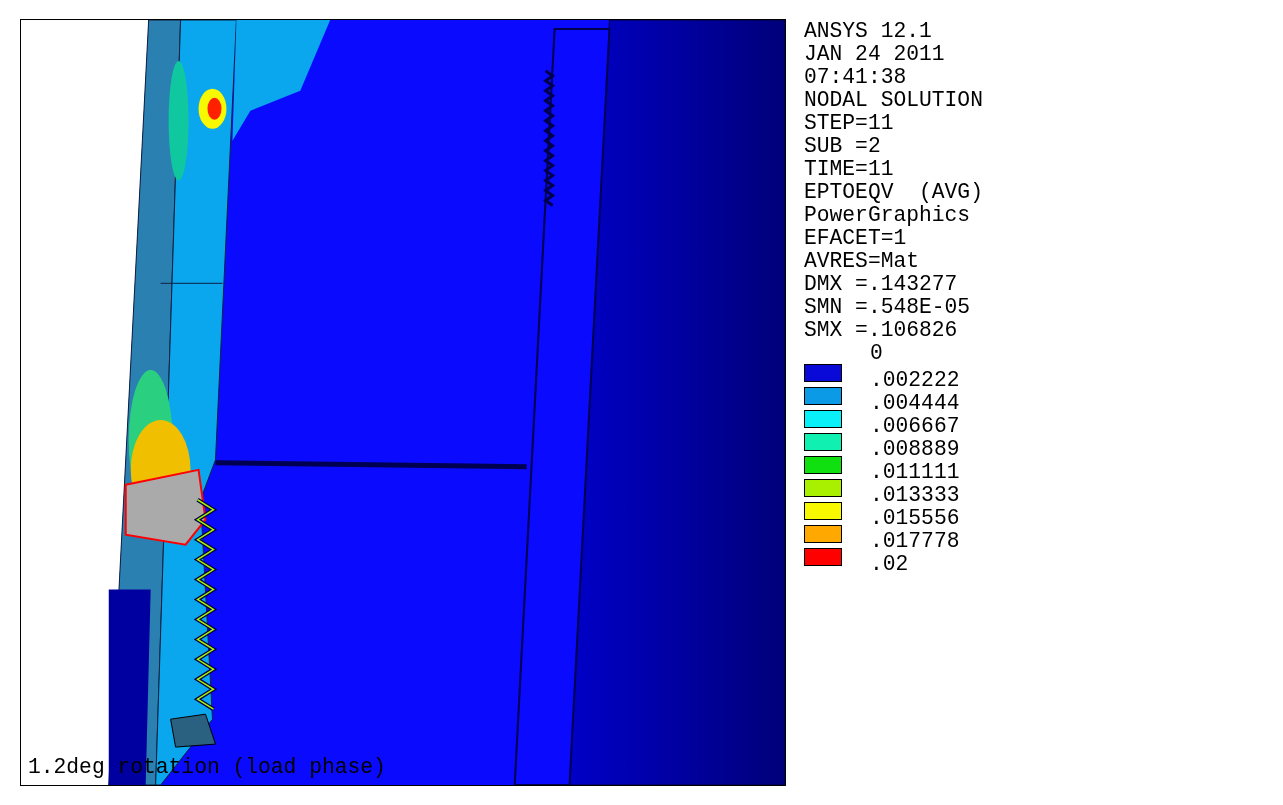  What do you see at coordinates (915, 539) in the screenshot?
I see `legend-label: .017778` at bounding box center [915, 539].